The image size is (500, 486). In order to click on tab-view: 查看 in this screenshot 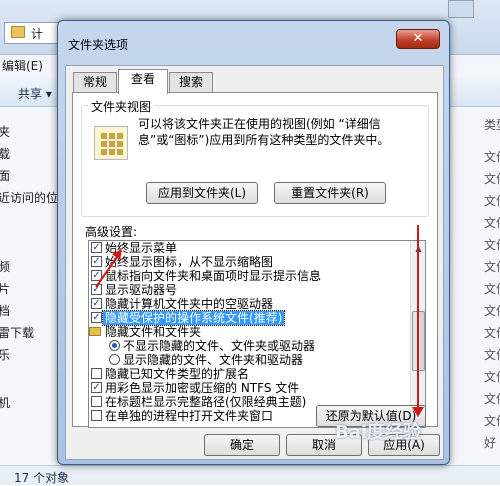, I will do `click(143, 81)`.